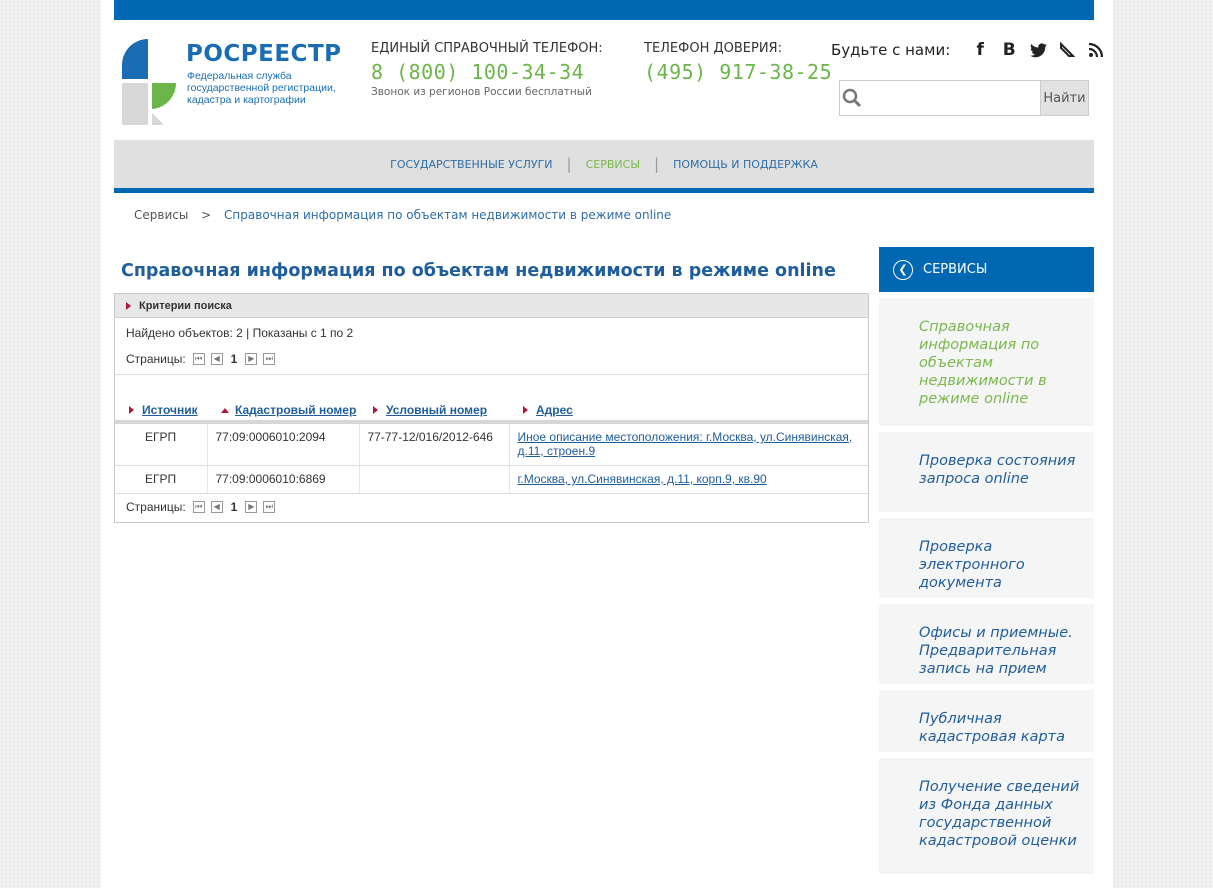  Describe the element at coordinates (282, 479) in the screenshot. I see `cell-cadastral: 77:09:0006010:6869` at that location.